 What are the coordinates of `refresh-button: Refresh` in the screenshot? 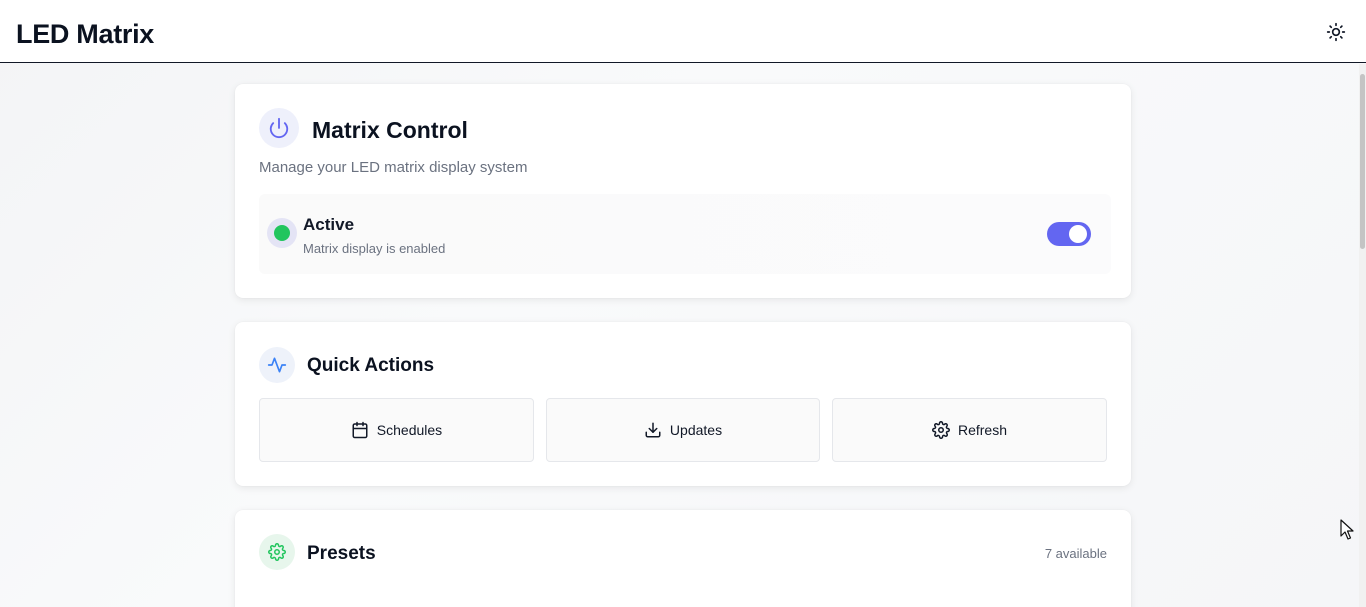 It's located at (969, 430).